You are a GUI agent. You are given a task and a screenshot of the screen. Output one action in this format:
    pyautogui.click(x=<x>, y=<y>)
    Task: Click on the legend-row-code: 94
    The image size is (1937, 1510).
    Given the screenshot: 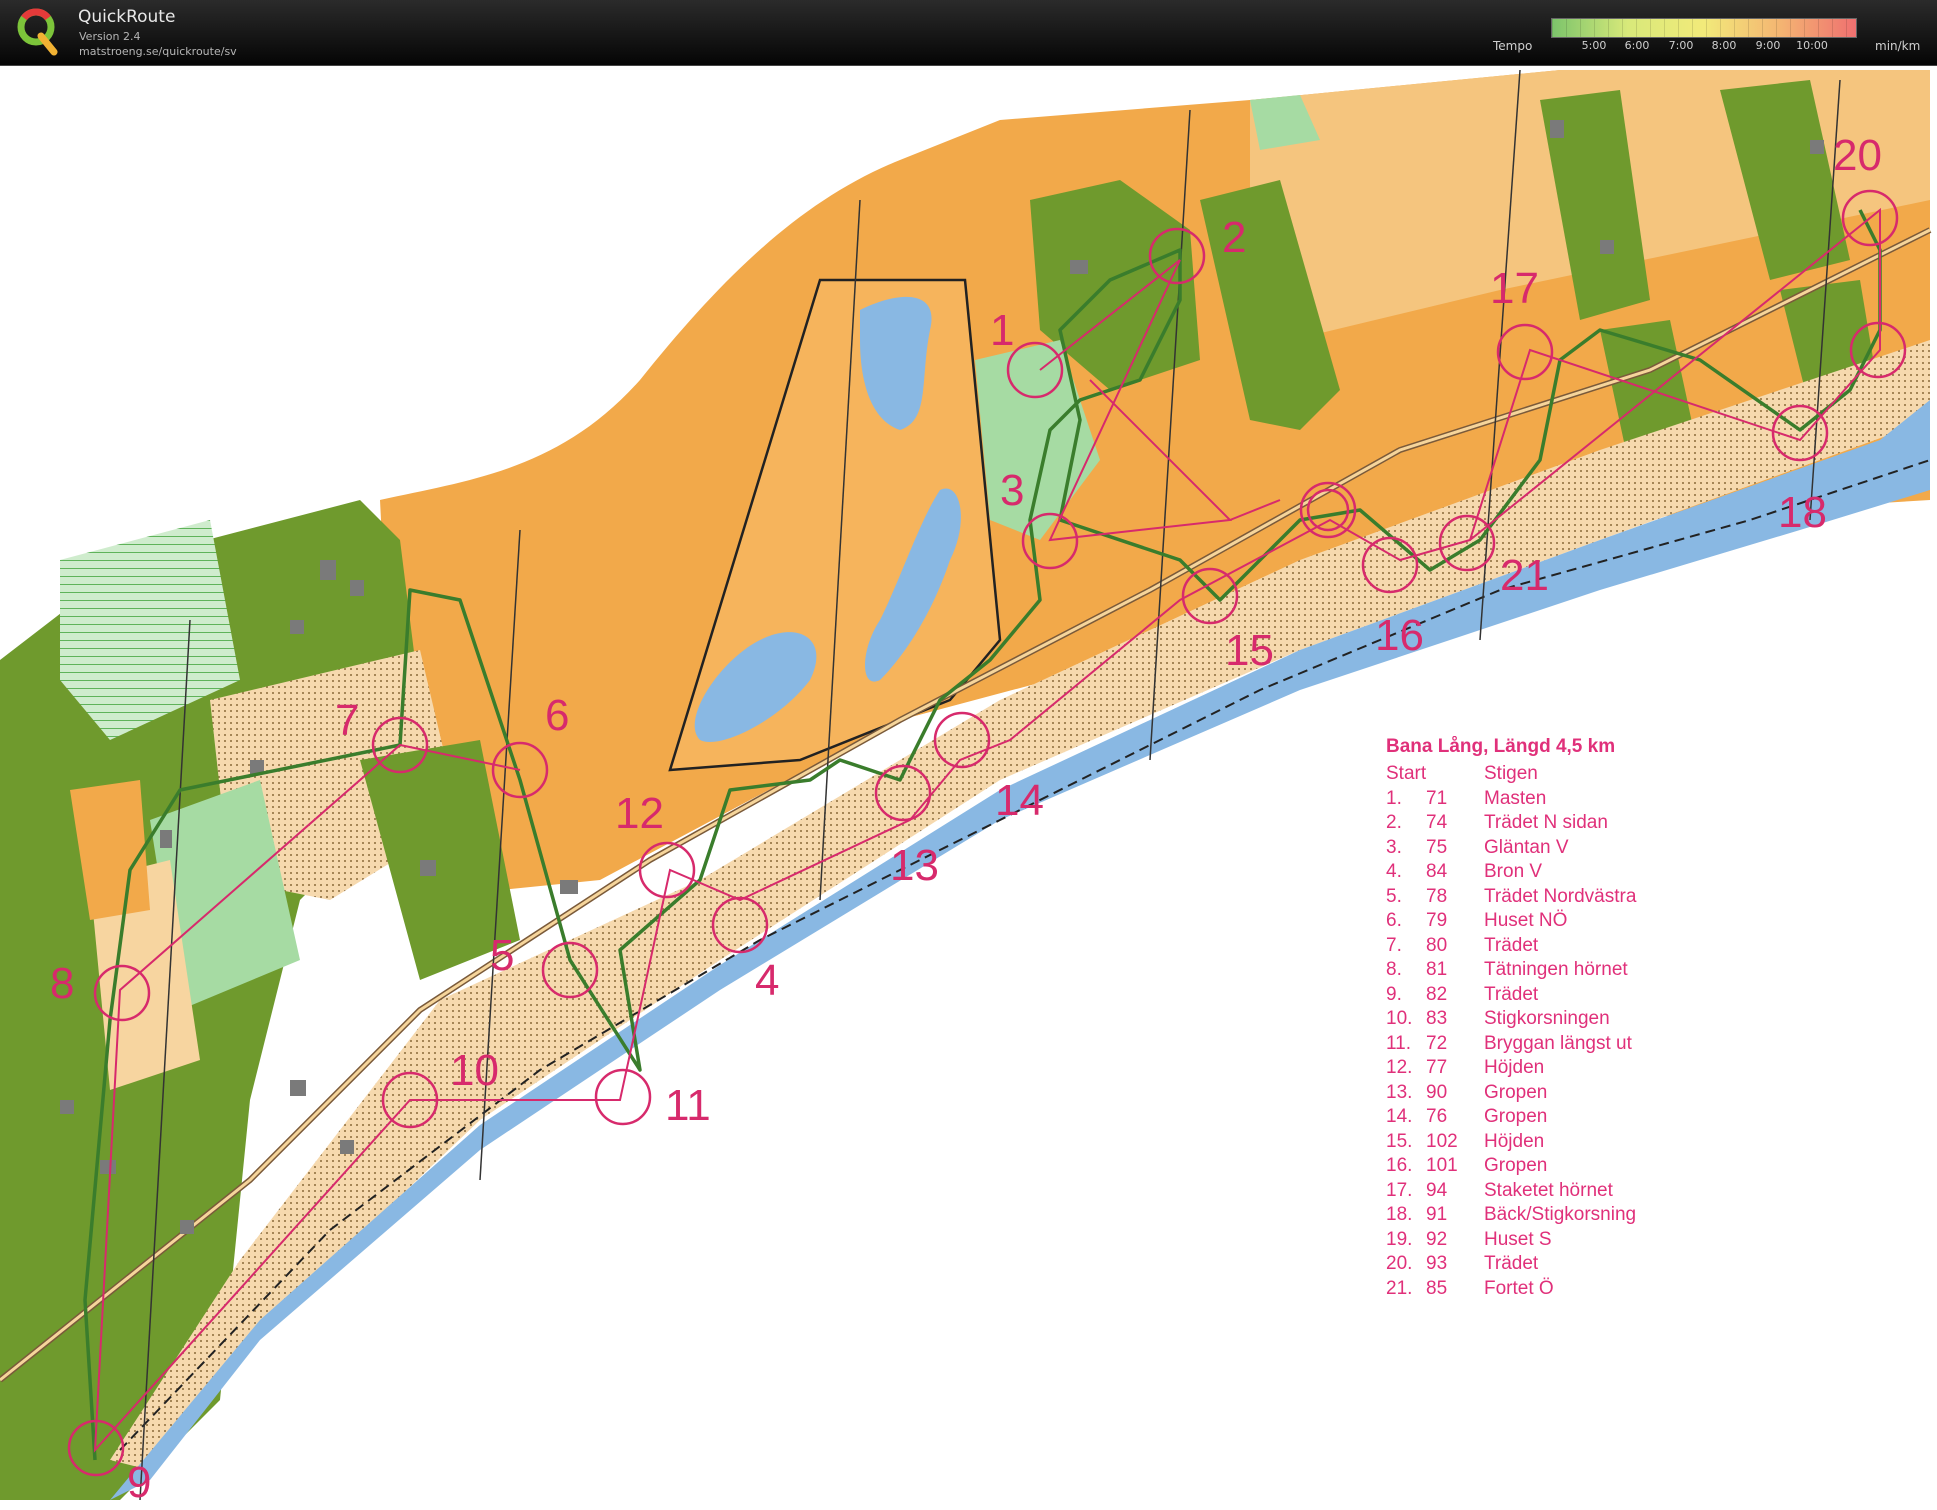 What is the action you would take?
    pyautogui.click(x=1437, y=1190)
    